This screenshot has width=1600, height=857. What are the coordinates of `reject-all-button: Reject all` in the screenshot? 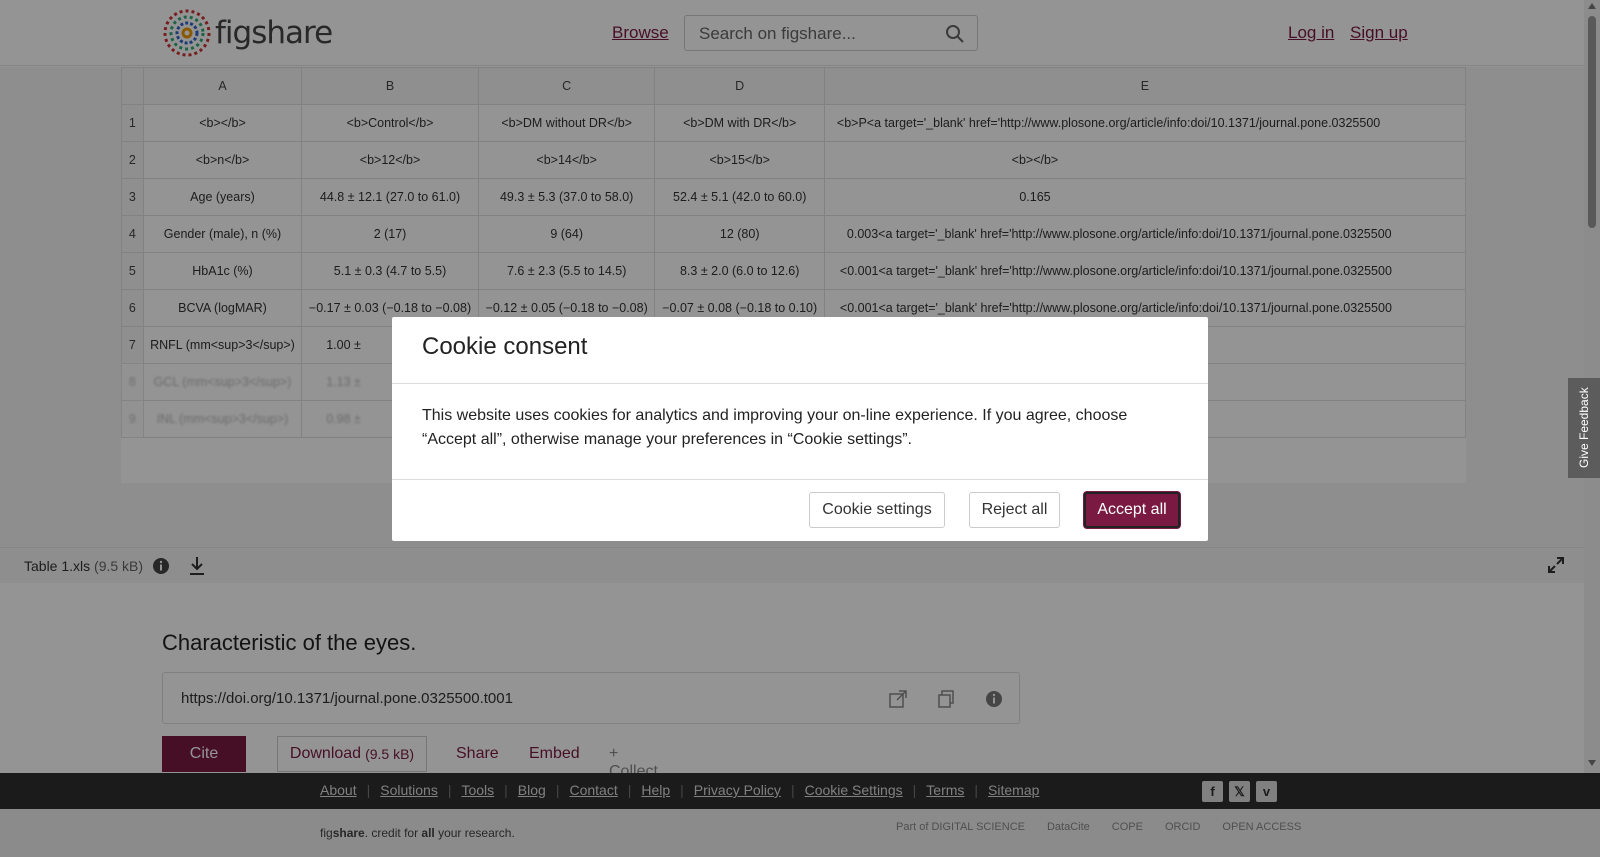 It's located at (1014, 510).